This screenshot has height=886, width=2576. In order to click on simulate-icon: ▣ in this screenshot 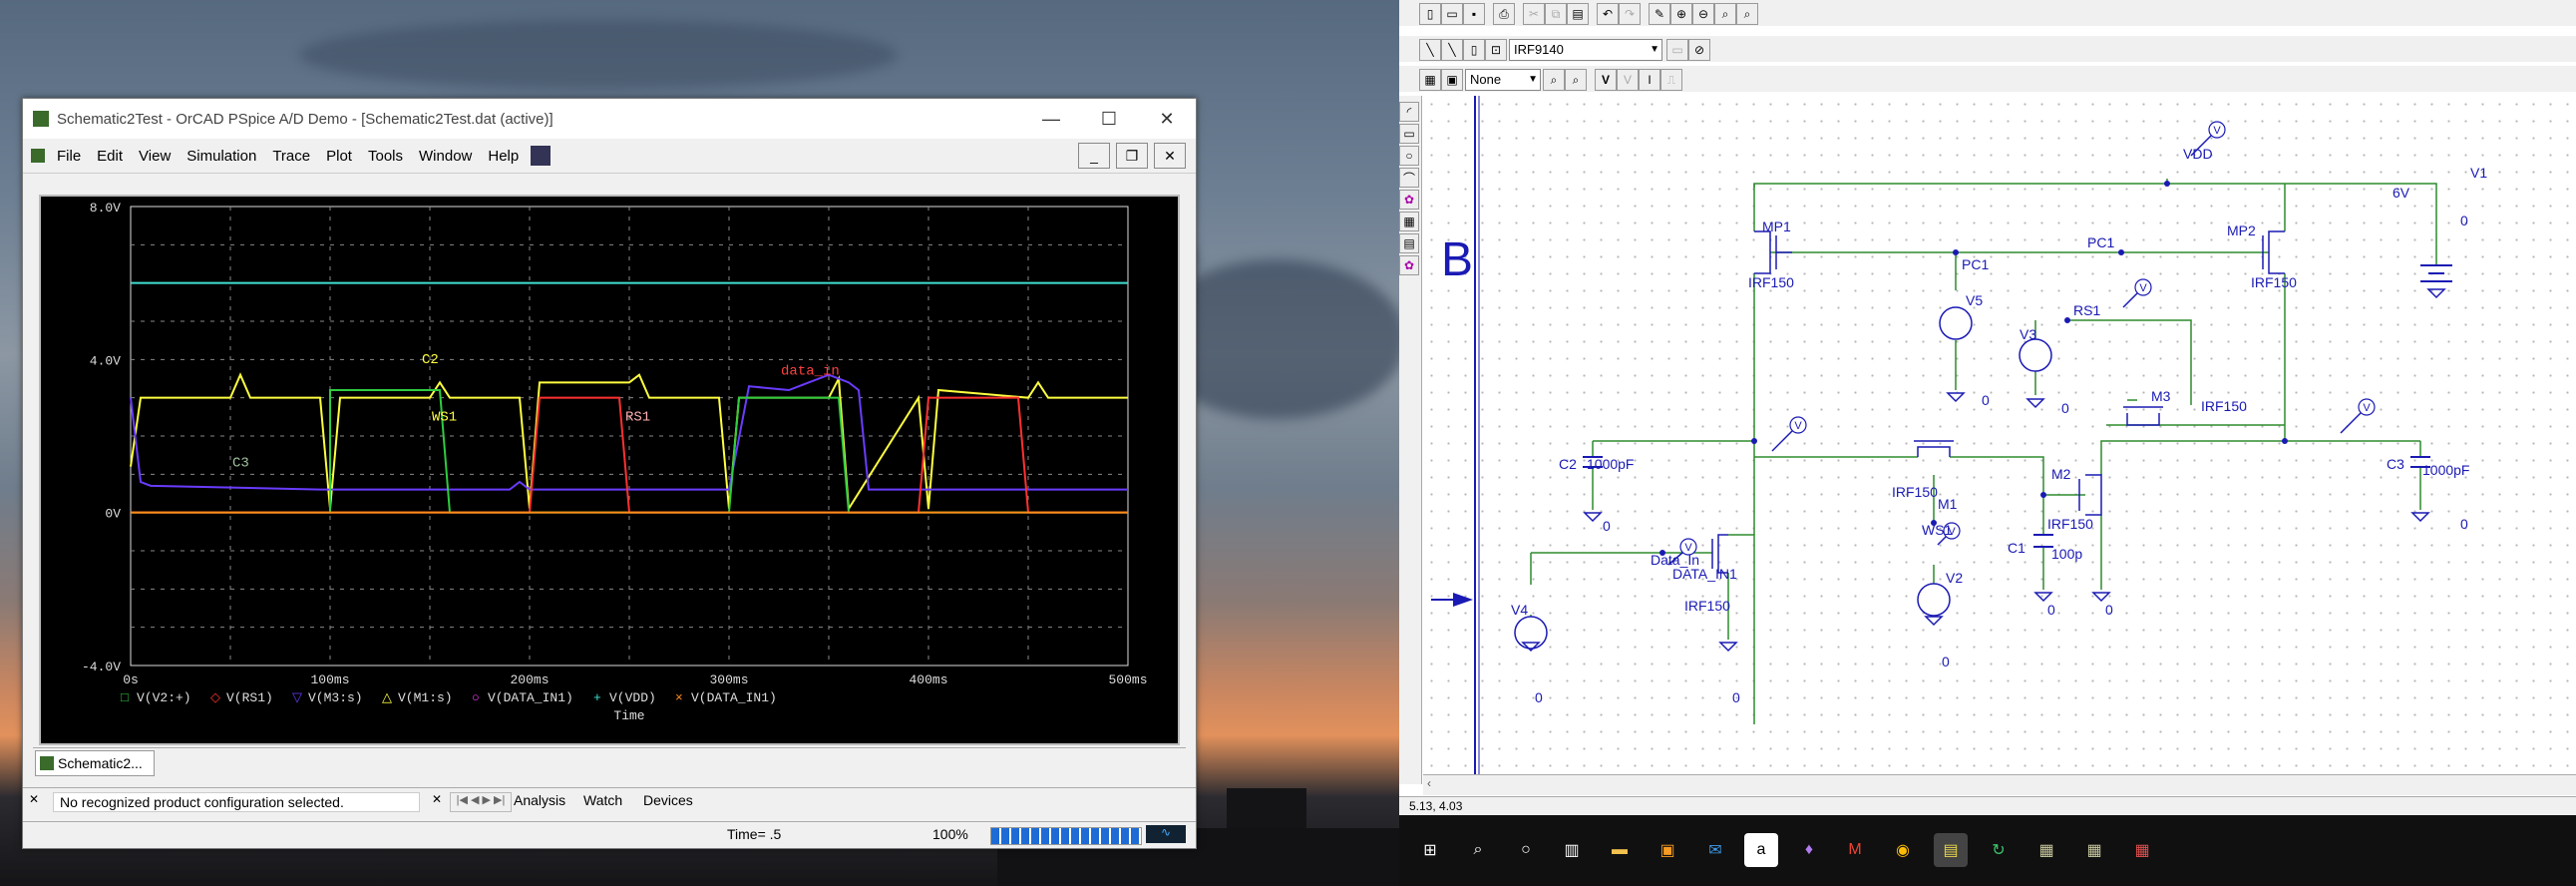, I will do `click(1452, 80)`.